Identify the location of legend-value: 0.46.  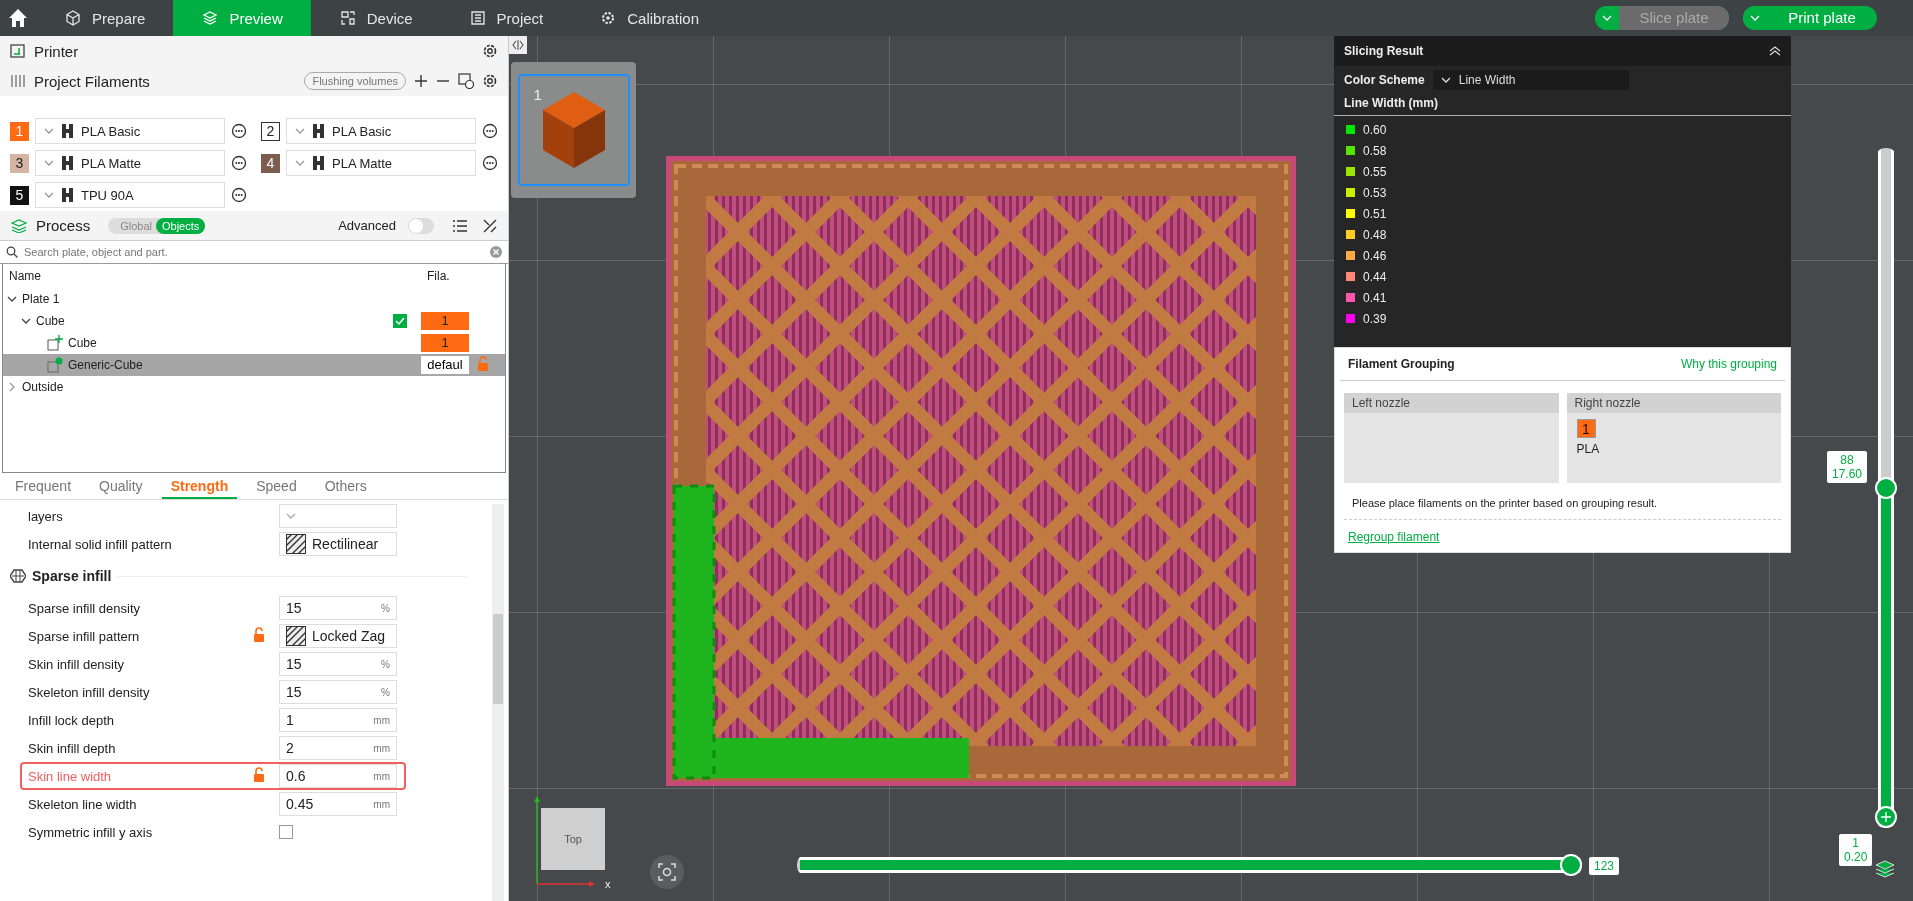
(1375, 255).